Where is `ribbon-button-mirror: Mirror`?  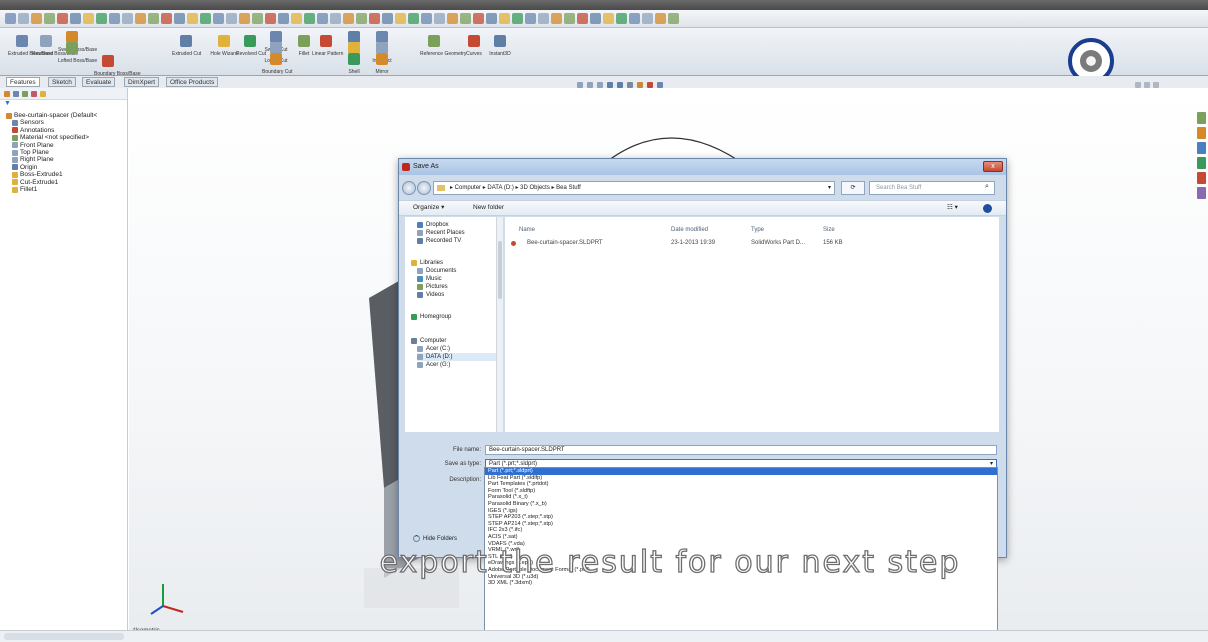 ribbon-button-mirror: Mirror is located at coordinates (382, 64).